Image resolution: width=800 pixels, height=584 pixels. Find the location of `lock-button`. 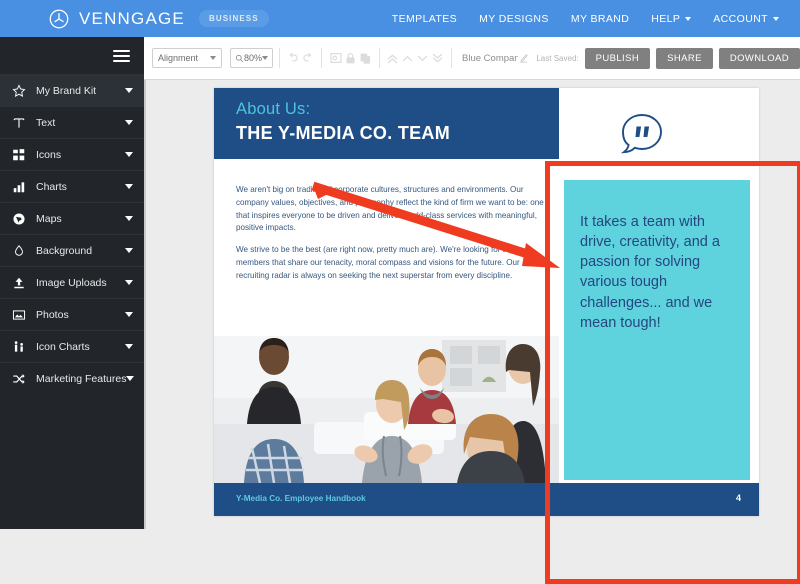

lock-button is located at coordinates (350, 58).